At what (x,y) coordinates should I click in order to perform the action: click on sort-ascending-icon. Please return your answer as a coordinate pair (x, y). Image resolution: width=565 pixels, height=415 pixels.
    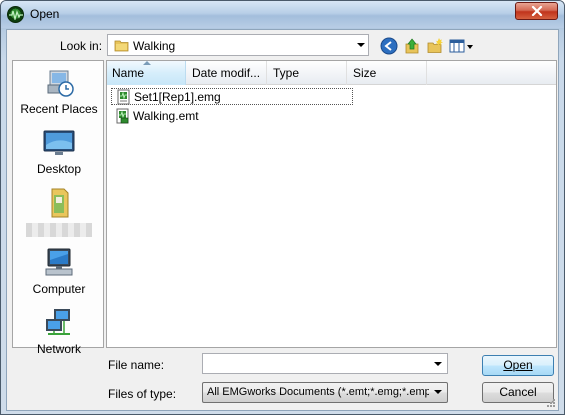
    Looking at the image, I should click on (147, 63).